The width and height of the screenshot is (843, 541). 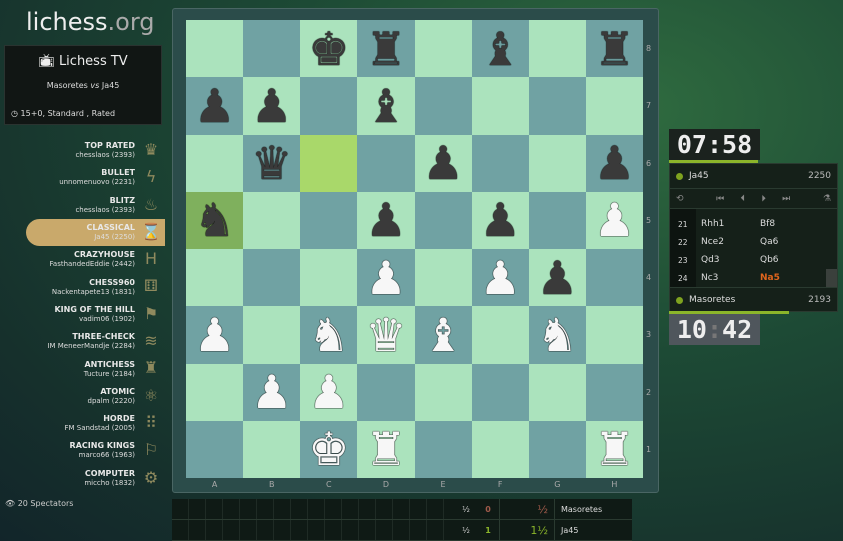 I want to click on square-b7: ♟, so click(x=272, y=106).